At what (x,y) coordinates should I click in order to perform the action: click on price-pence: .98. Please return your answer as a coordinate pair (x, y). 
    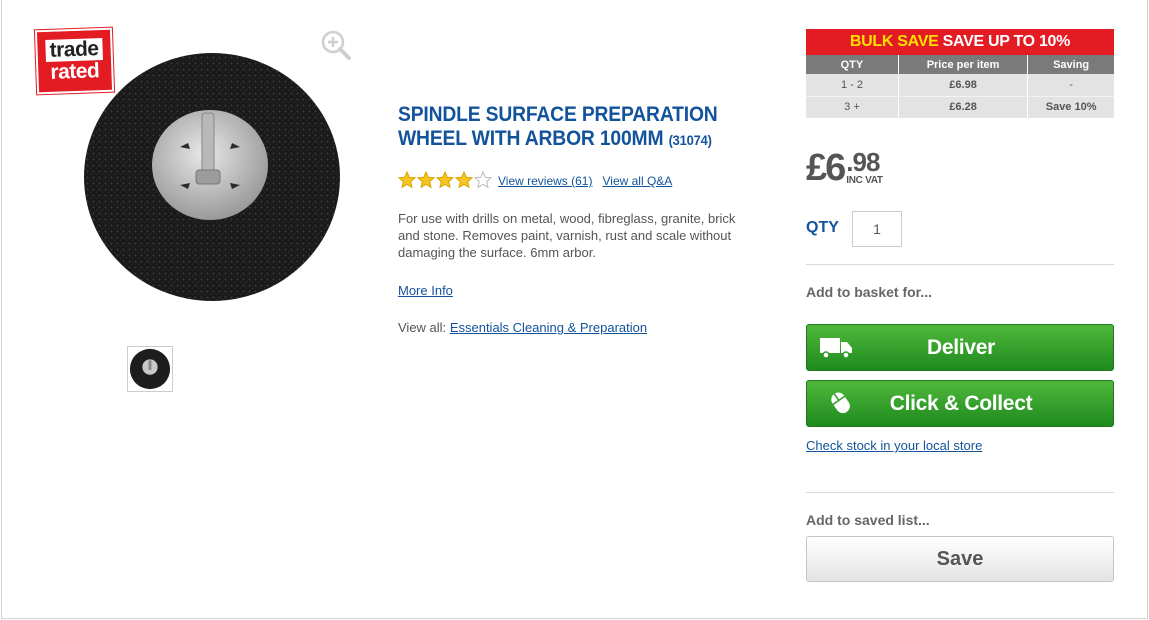
    Looking at the image, I should click on (863, 162).